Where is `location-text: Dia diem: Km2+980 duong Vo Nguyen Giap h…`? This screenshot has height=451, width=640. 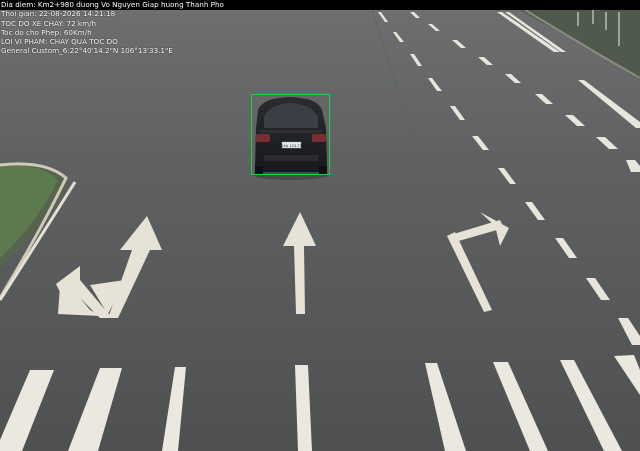
location-text: Dia diem: Km2+980 duong Vo Nguyen Giap h… is located at coordinates (112, 4).